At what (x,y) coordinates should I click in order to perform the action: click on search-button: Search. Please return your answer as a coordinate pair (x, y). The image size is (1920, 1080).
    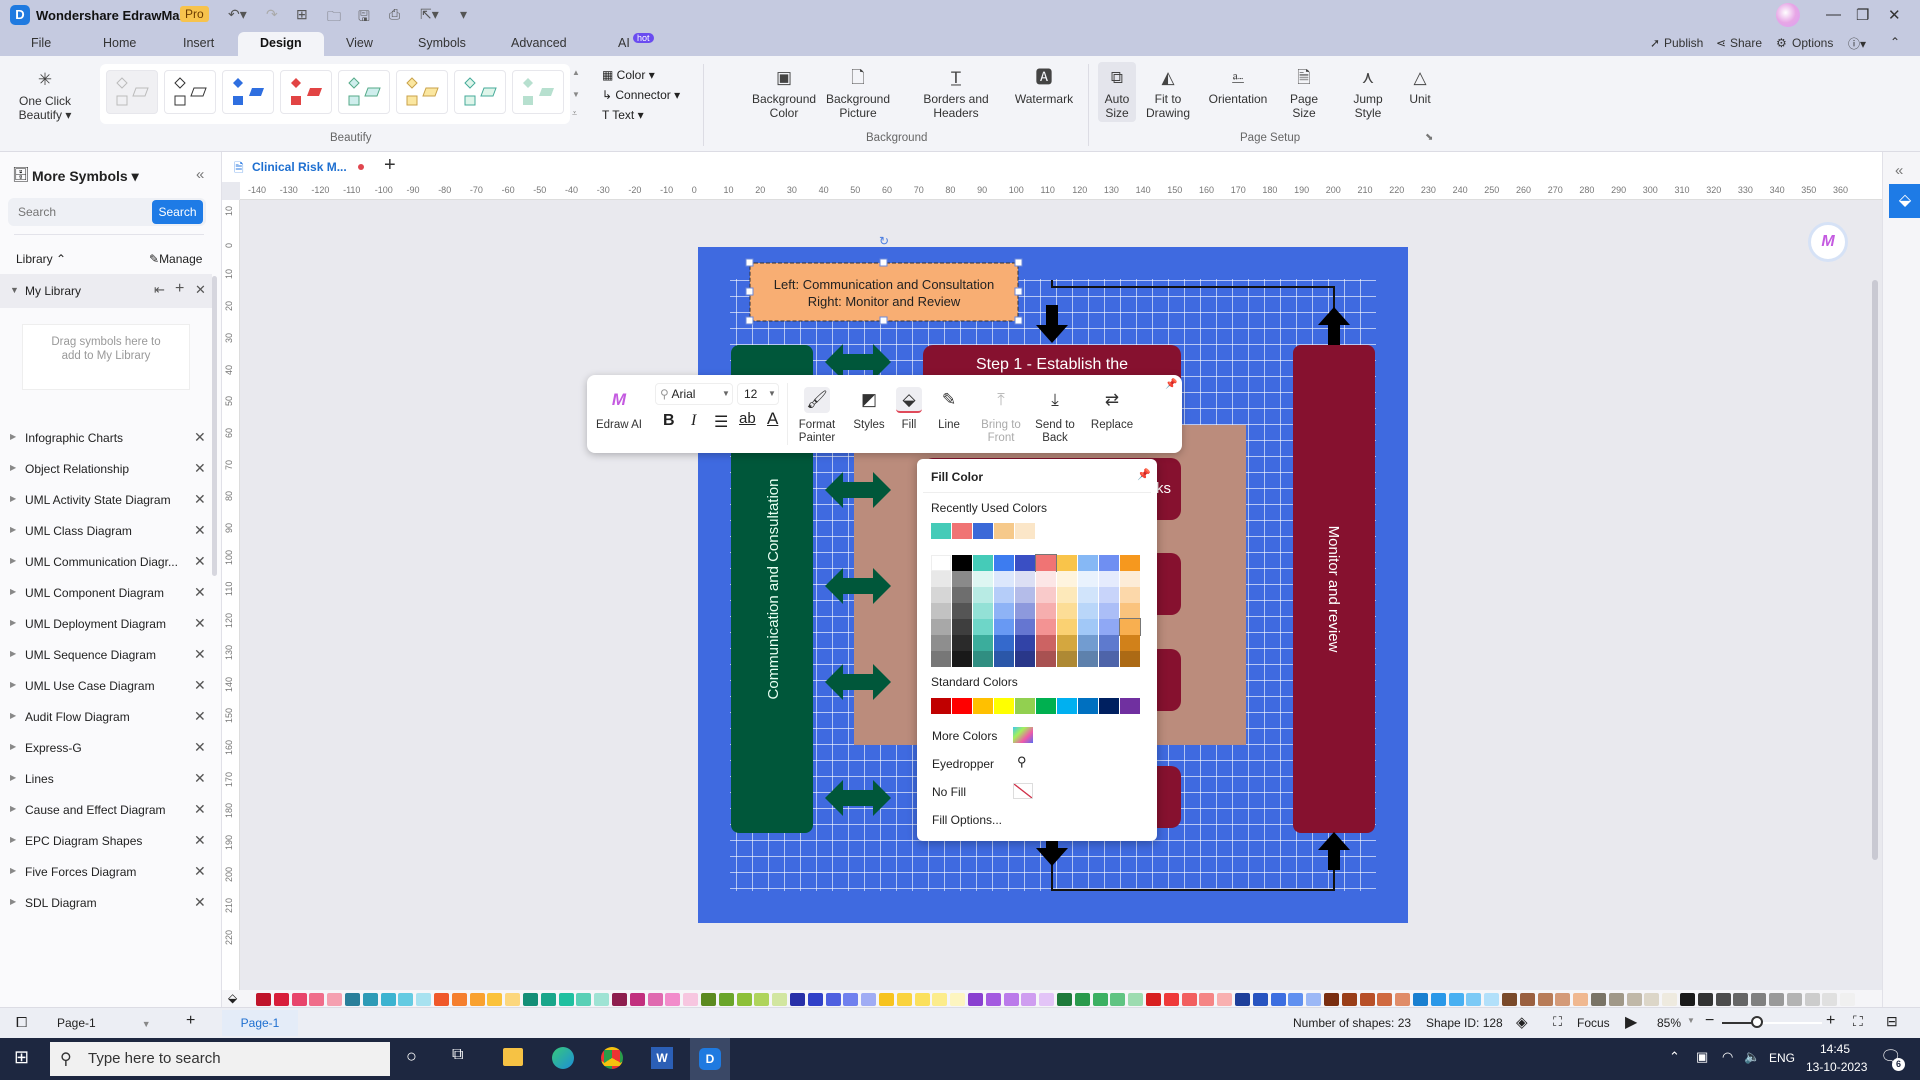
    Looking at the image, I should click on (177, 212).